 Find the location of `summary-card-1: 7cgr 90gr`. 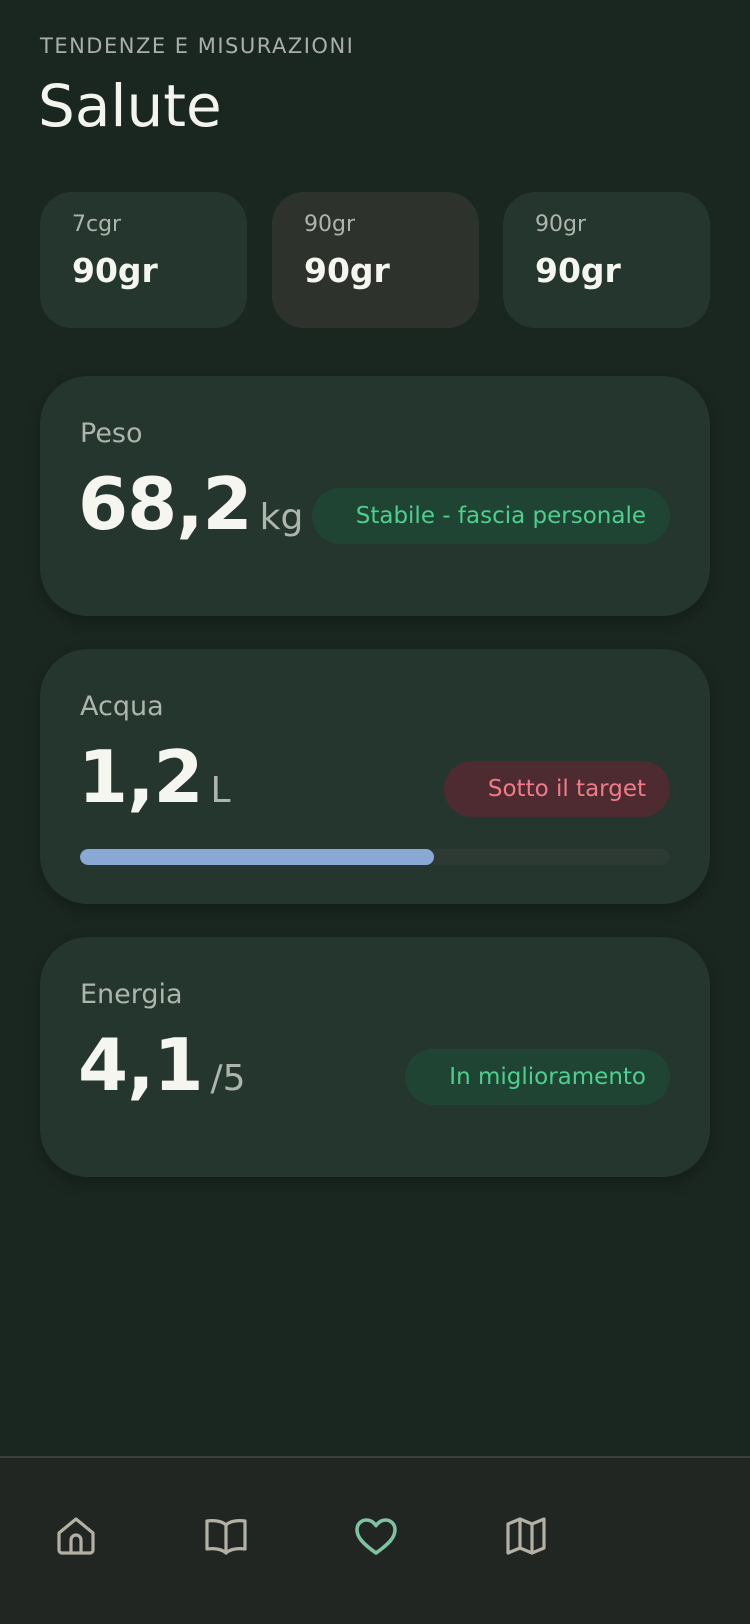

summary-card-1: 7cgr 90gr is located at coordinates (143, 260).